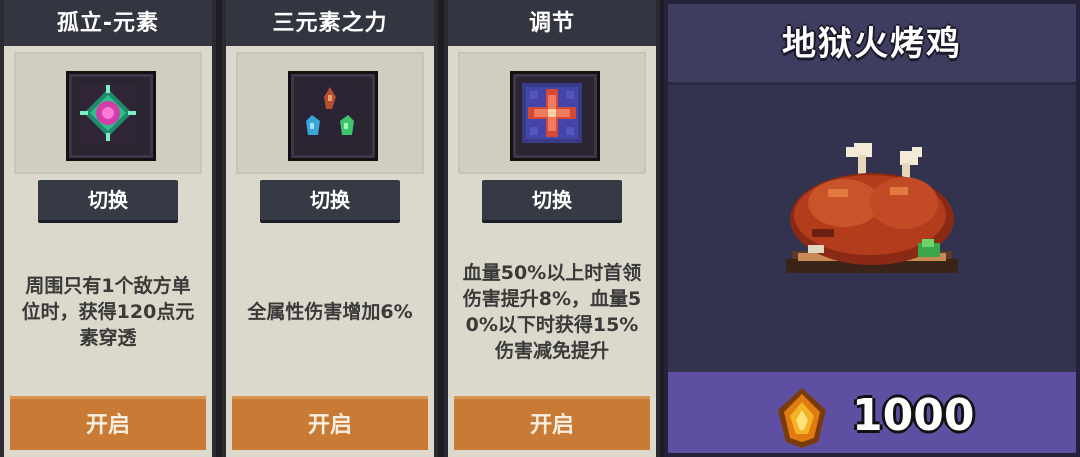 Image resolution: width=1080 pixels, height=457 pixels. Describe the element at coordinates (802, 418) in the screenshot. I see `fire-gem-icon` at that location.